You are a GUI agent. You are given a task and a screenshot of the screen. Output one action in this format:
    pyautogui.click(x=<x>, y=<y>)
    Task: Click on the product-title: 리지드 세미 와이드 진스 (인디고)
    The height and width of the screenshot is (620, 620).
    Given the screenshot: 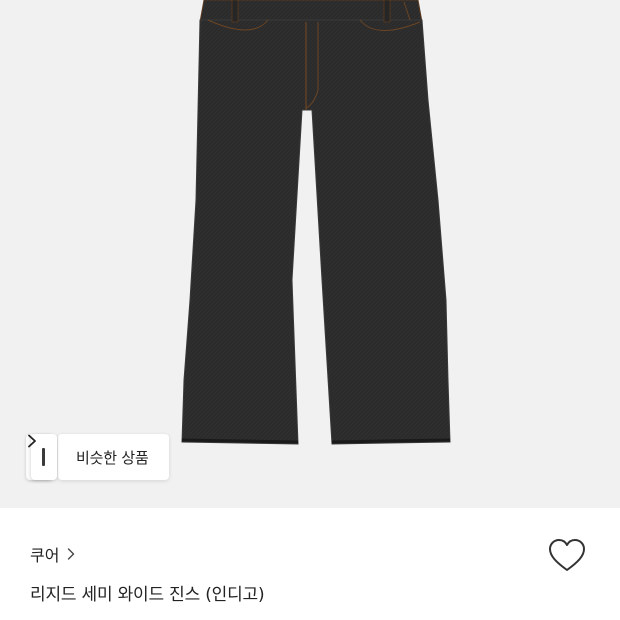 What is the action you would take?
    pyautogui.click(x=147, y=595)
    